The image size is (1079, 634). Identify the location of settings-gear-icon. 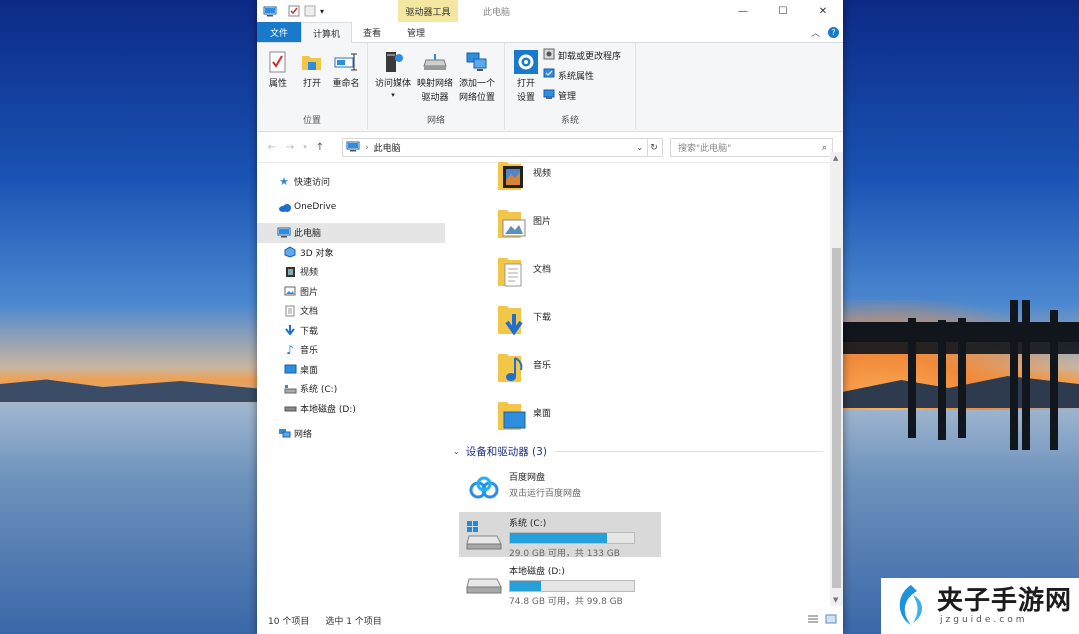
(526, 62).